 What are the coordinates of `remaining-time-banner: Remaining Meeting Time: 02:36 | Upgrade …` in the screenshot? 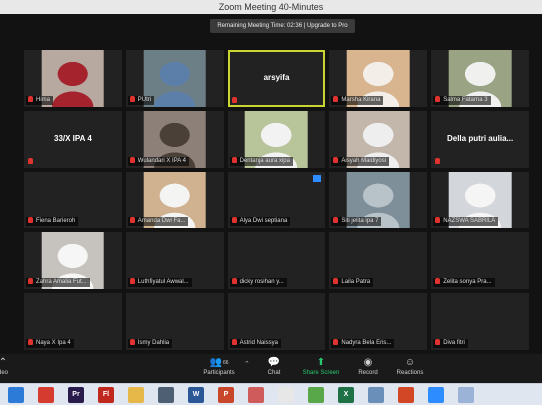 It's located at (282, 26).